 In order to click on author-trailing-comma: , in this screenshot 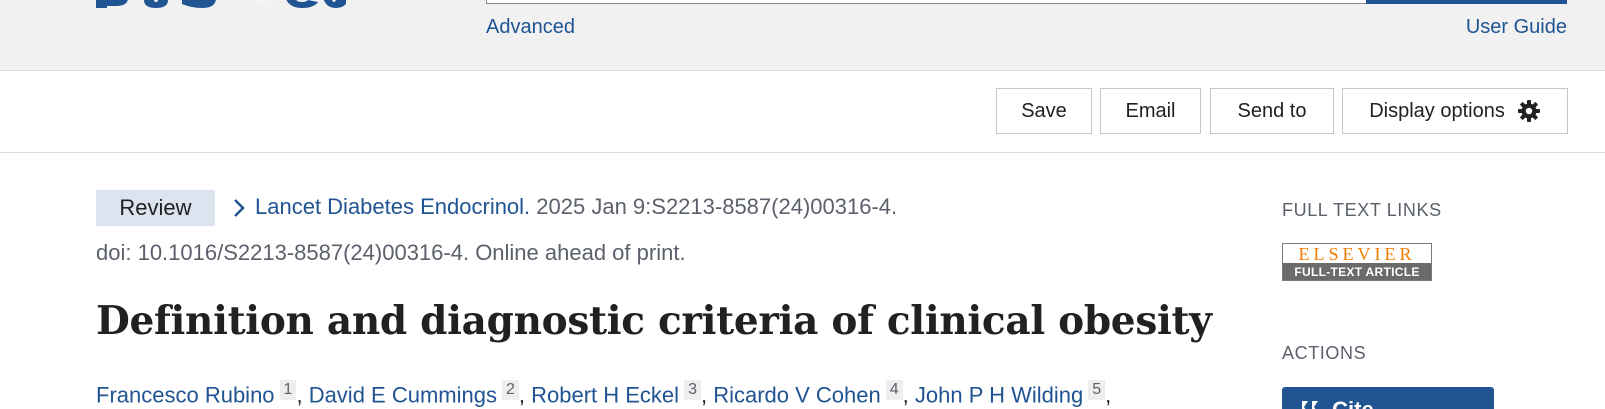, I will do `click(1108, 395)`.